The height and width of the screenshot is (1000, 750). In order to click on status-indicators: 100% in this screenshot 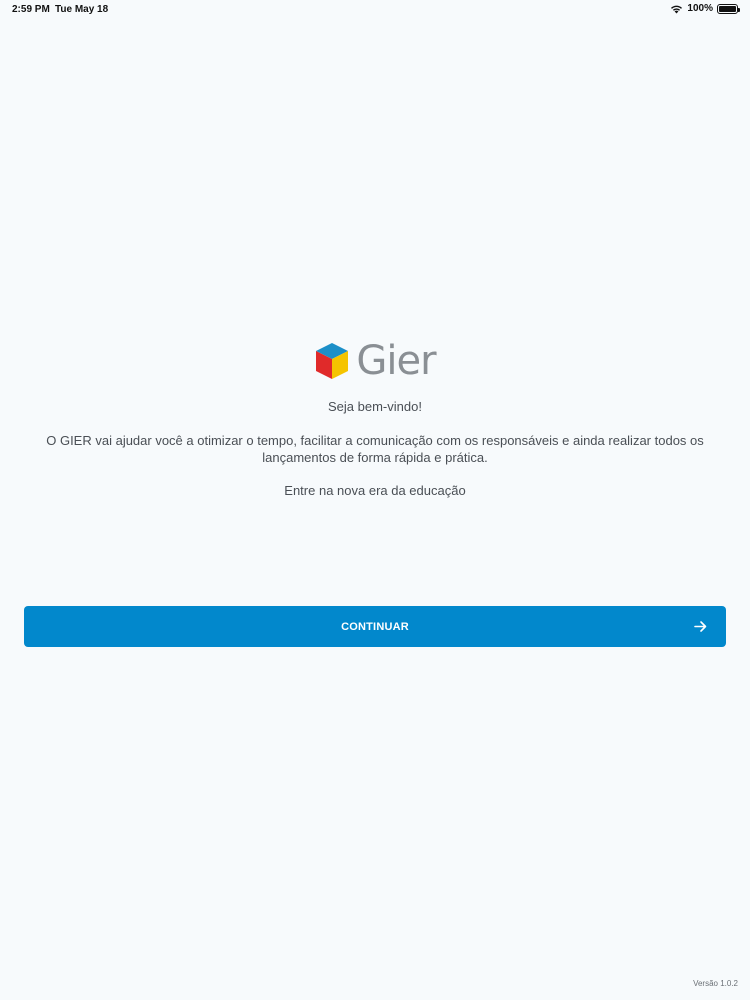, I will do `click(705, 8)`.